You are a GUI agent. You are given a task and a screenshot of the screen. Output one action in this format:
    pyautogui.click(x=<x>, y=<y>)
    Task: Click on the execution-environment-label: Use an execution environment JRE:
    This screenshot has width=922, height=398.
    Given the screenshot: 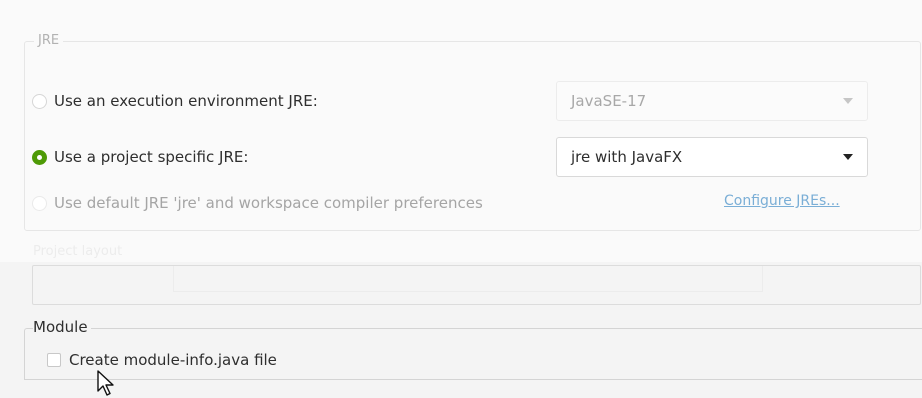 What is the action you would take?
    pyautogui.click(x=186, y=101)
    